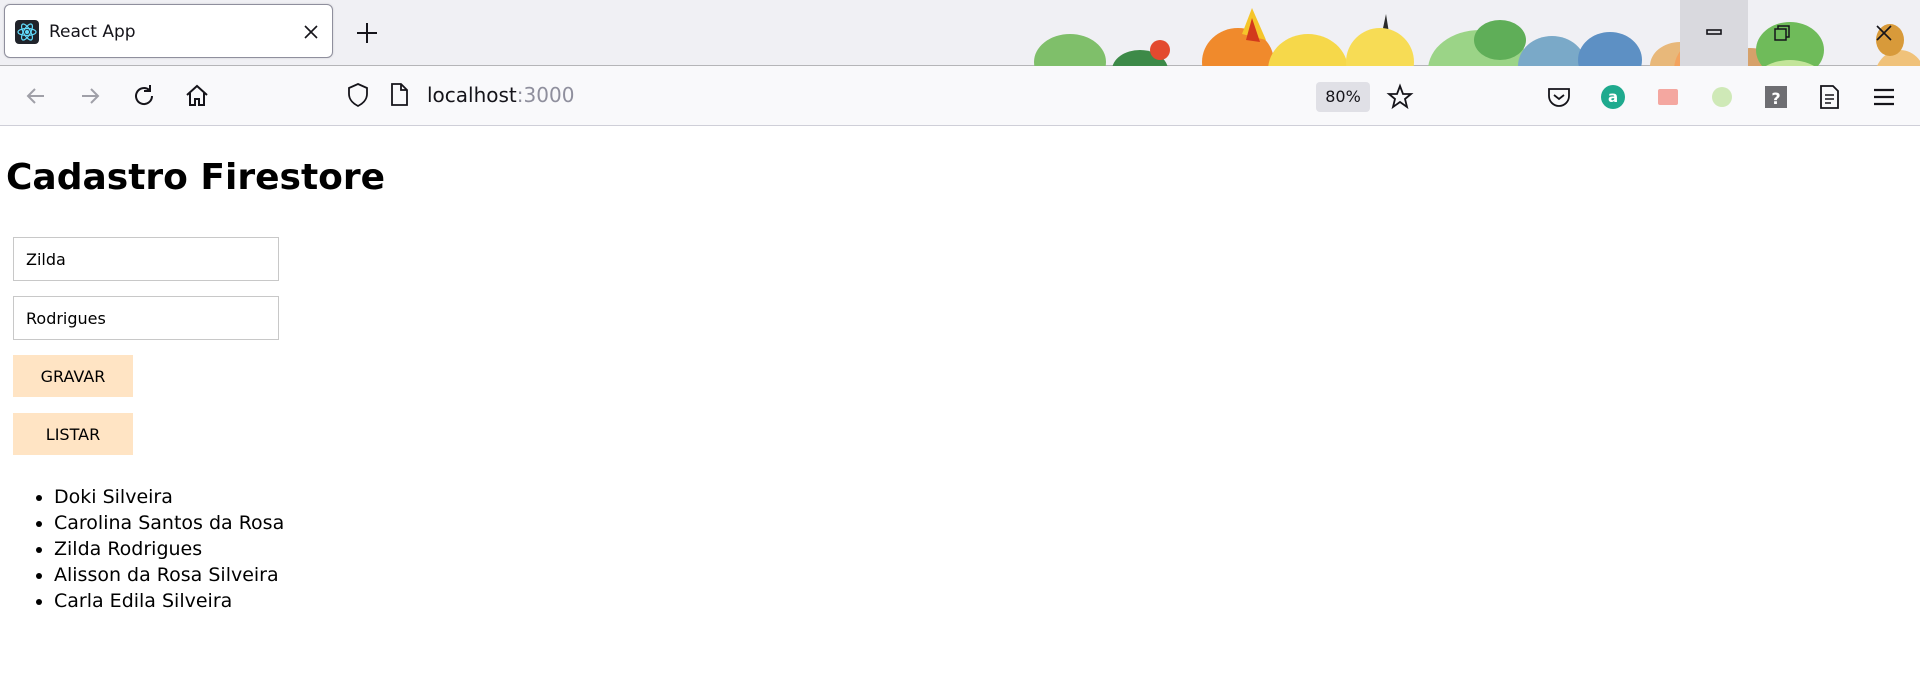  What do you see at coordinates (169, 601) in the screenshot?
I see `list-item: Carla Edila Silveira` at bounding box center [169, 601].